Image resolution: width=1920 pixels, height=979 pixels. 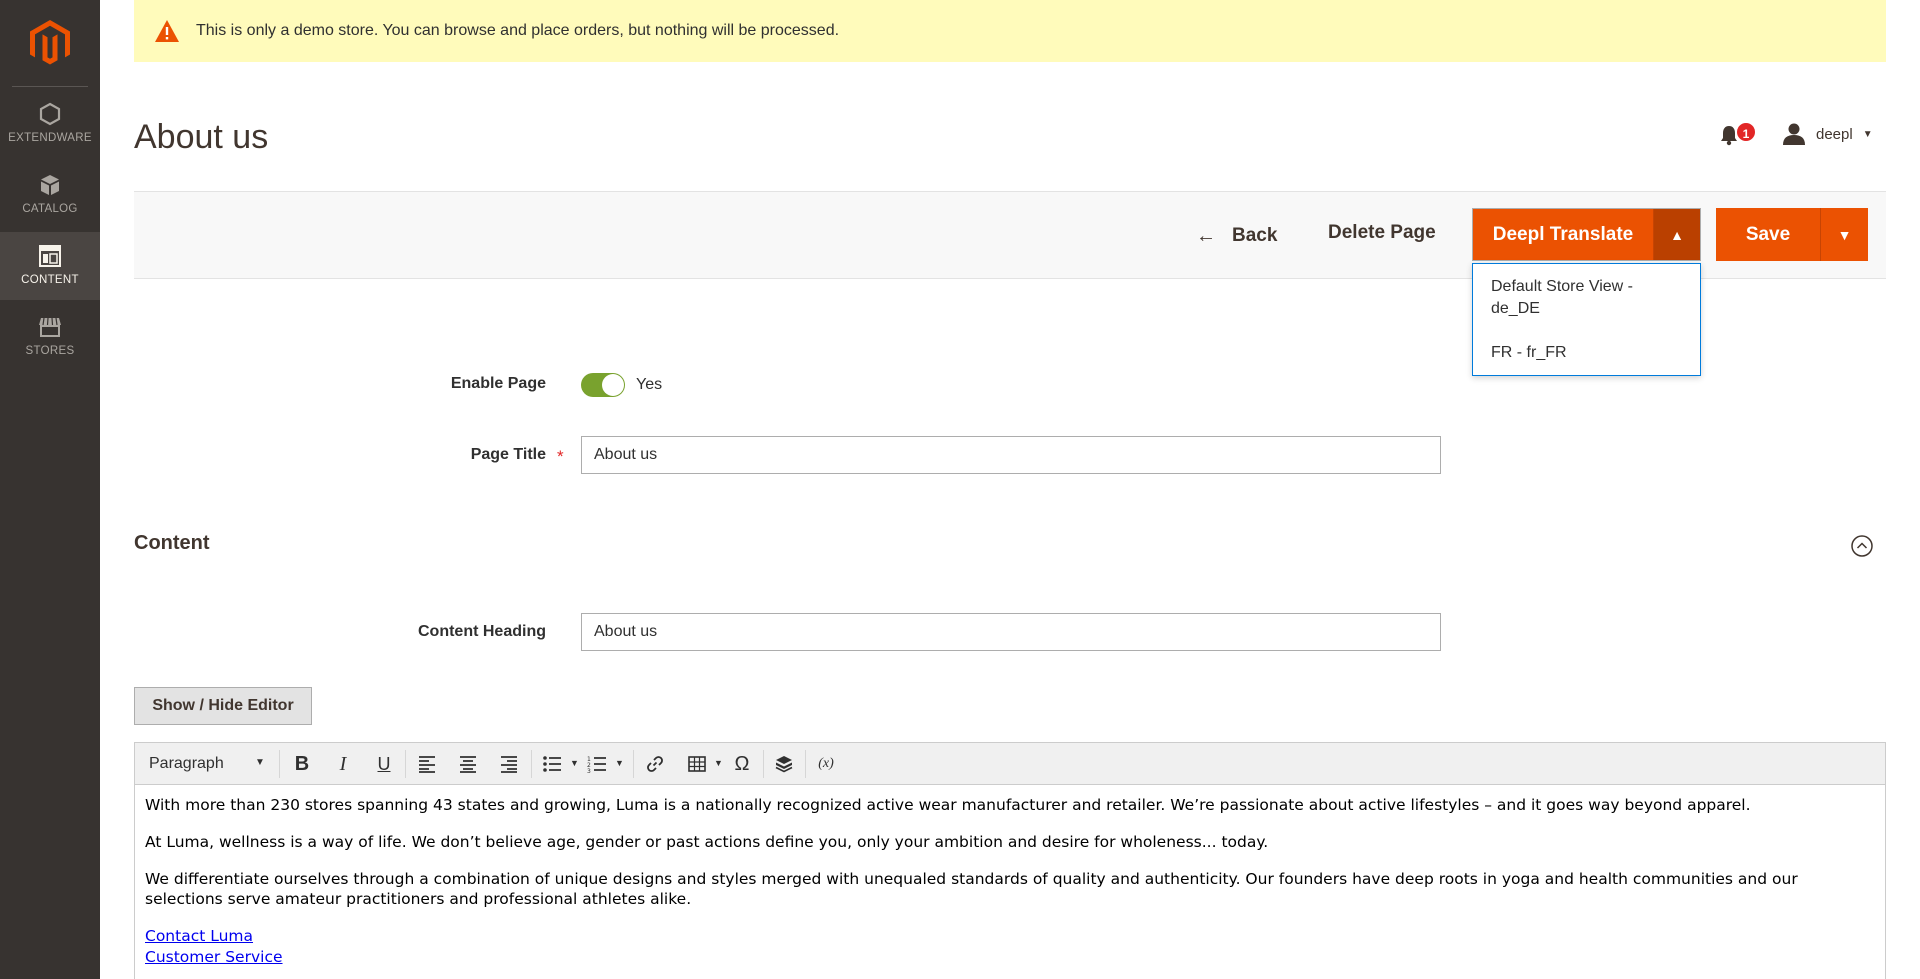 I want to click on insert-widget-button, so click(x=784, y=764).